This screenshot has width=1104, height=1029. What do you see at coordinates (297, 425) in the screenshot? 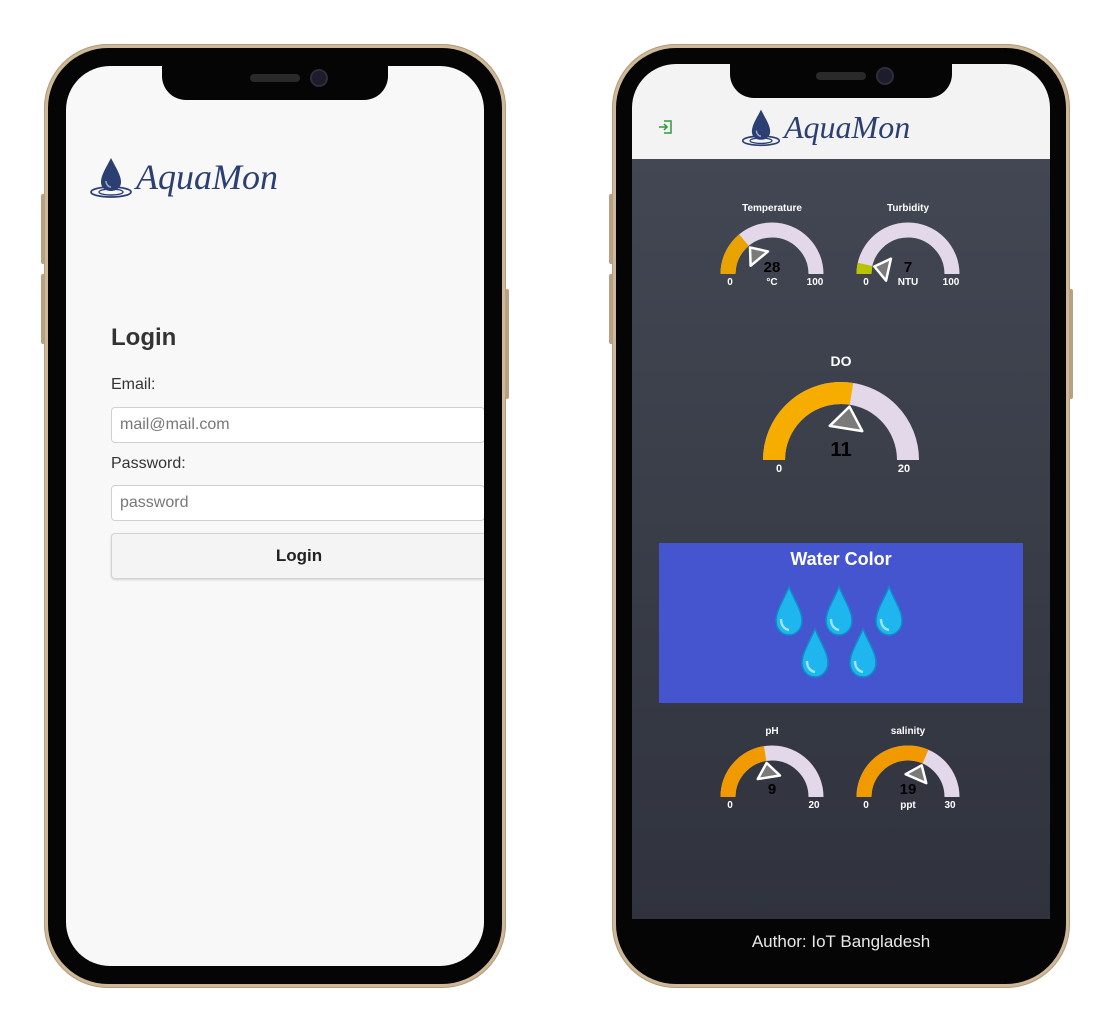
I see `email-field` at bounding box center [297, 425].